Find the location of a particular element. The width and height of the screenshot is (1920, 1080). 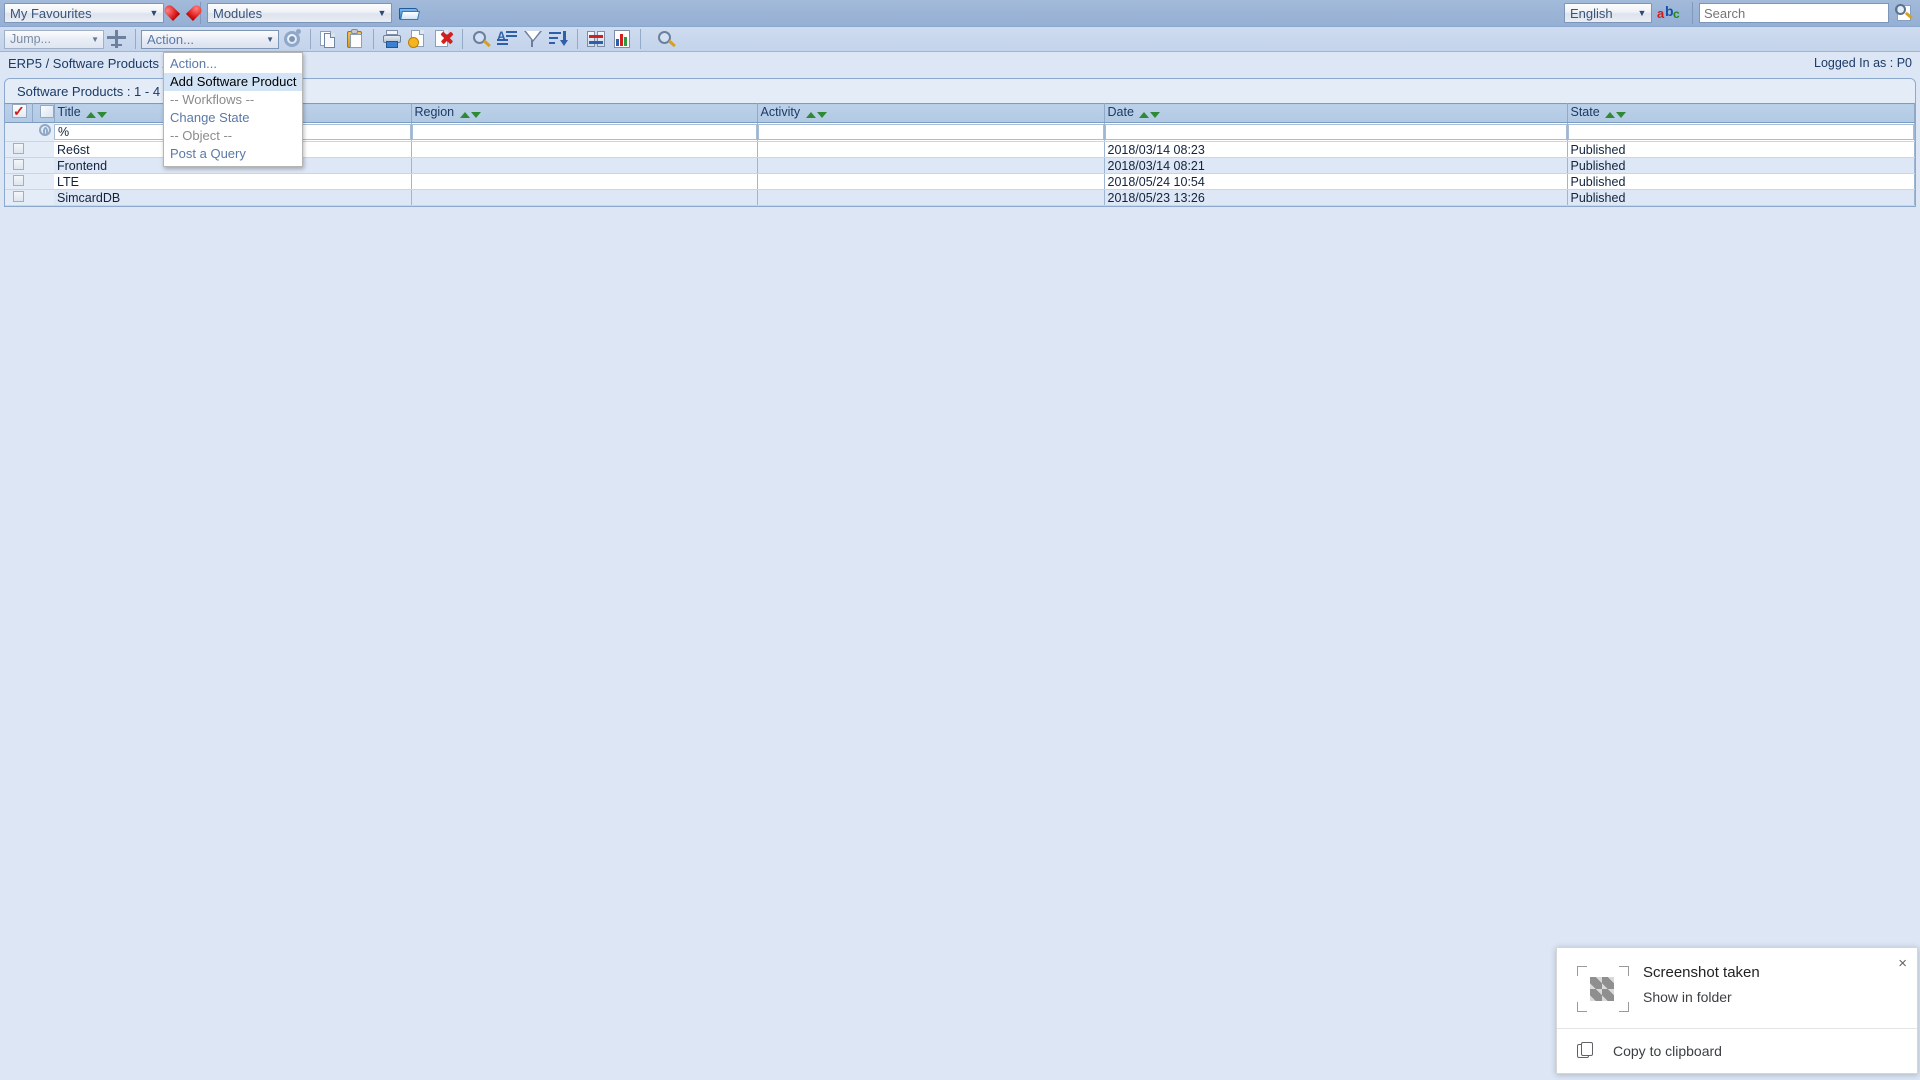

translate-abc-icon: a b c is located at coordinates (1669, 13).